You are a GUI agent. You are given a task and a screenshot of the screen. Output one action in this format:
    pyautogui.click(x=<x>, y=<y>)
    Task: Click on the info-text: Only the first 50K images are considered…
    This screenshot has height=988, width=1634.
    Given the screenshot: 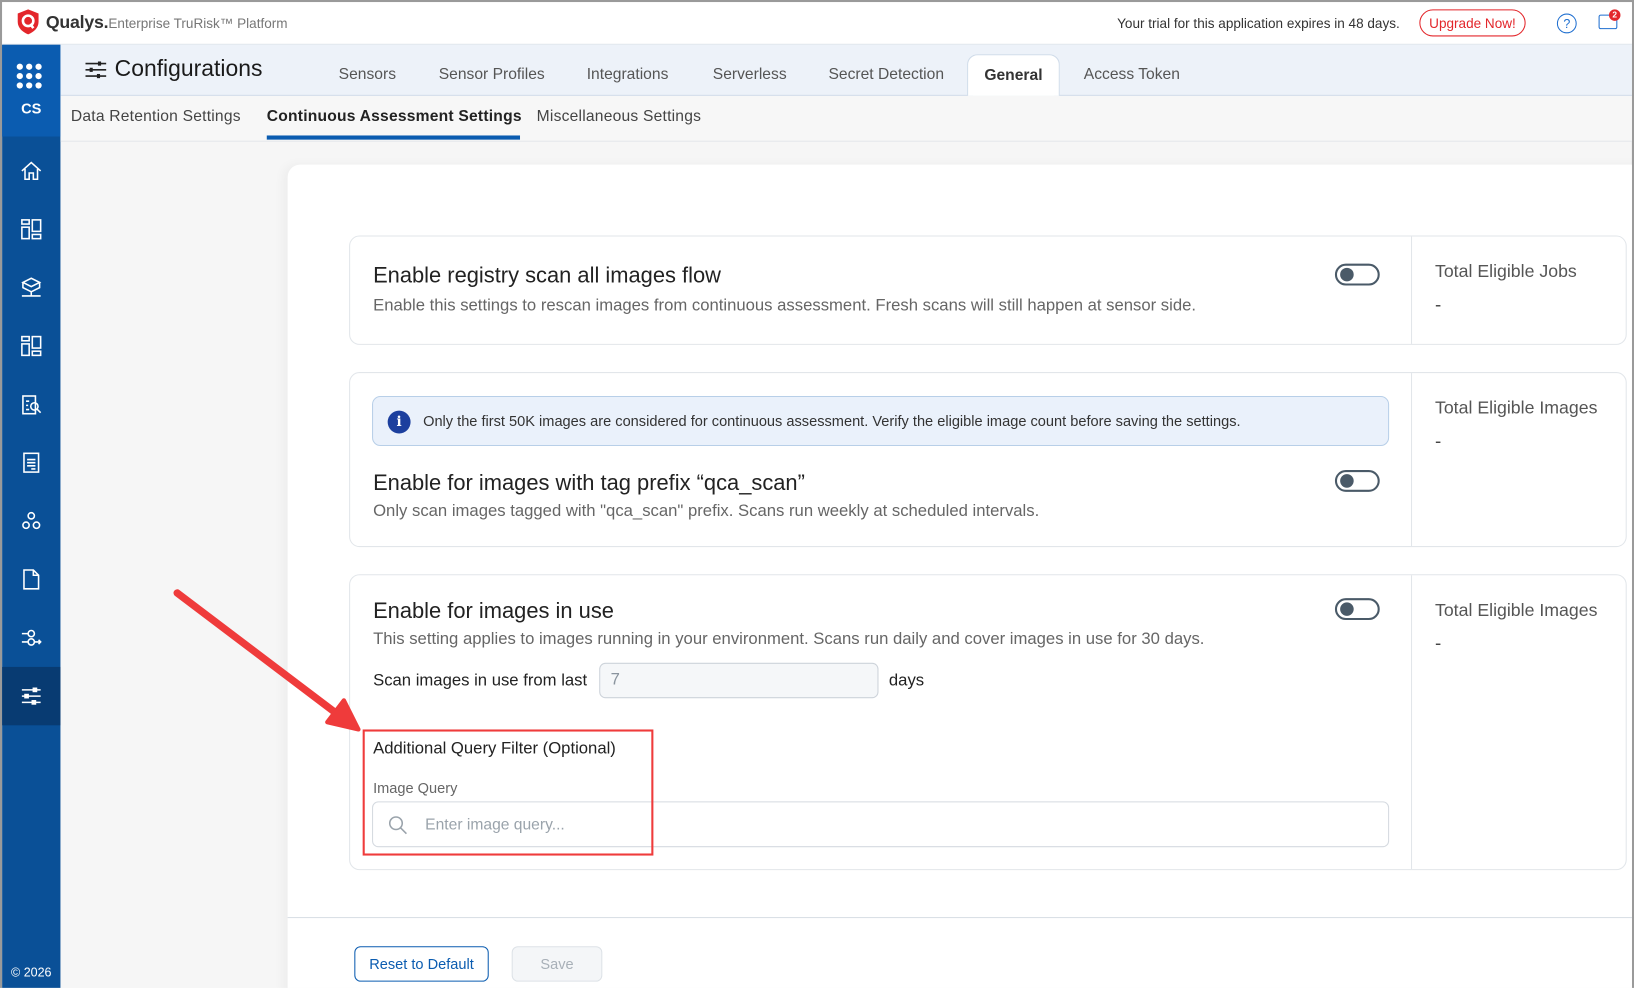 What is the action you would take?
    pyautogui.click(x=832, y=421)
    